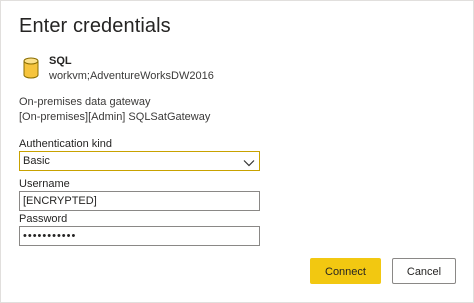 The image size is (474, 303). I want to click on connect-button: Connect, so click(345, 271).